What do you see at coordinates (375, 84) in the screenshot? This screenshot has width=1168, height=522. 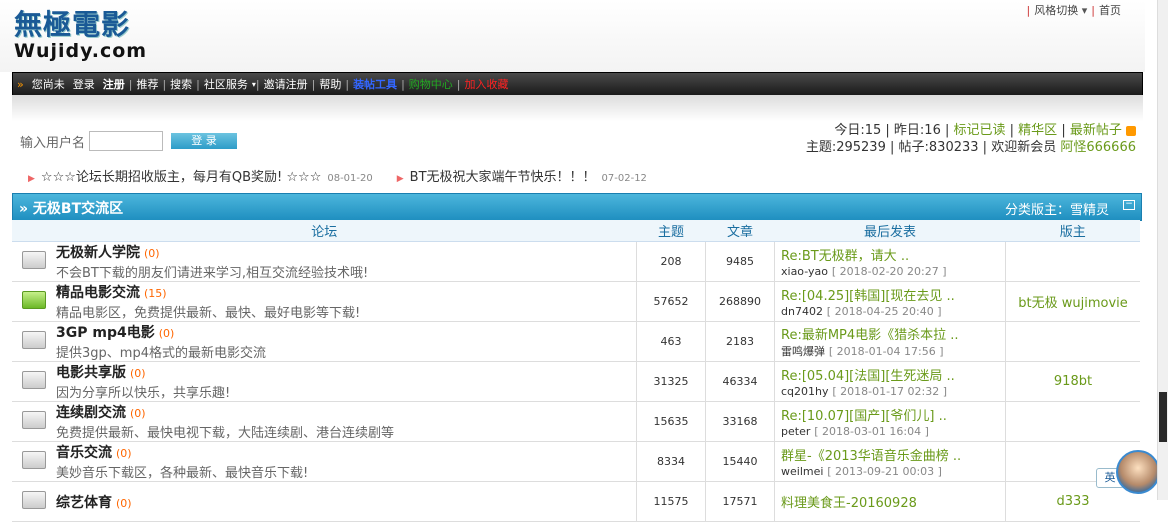 I see `nav-tools: 装帖工具` at bounding box center [375, 84].